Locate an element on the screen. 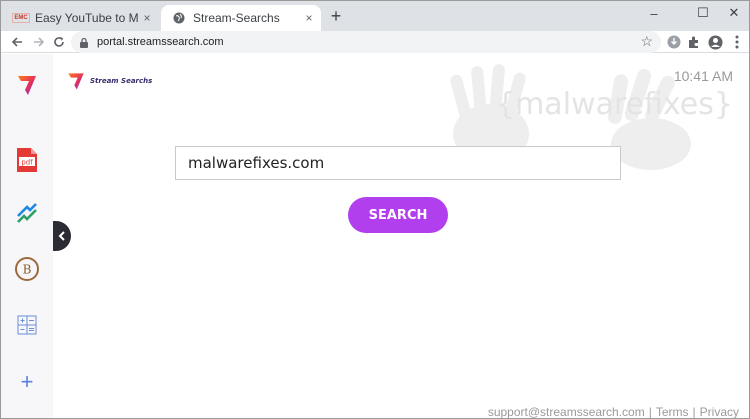 The image size is (750, 419). tab-easy-youtube: EMC Easy YouTube to Mp3 Converter × is located at coordinates (83, 18).